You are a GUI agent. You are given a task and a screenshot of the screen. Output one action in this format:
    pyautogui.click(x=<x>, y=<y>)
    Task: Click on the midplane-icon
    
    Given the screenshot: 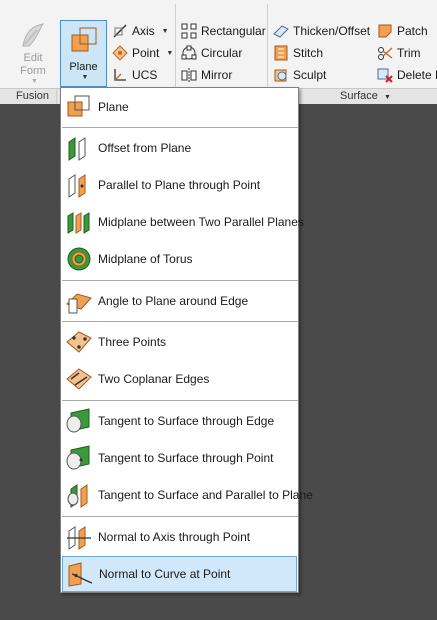 What is the action you would take?
    pyautogui.click(x=79, y=222)
    